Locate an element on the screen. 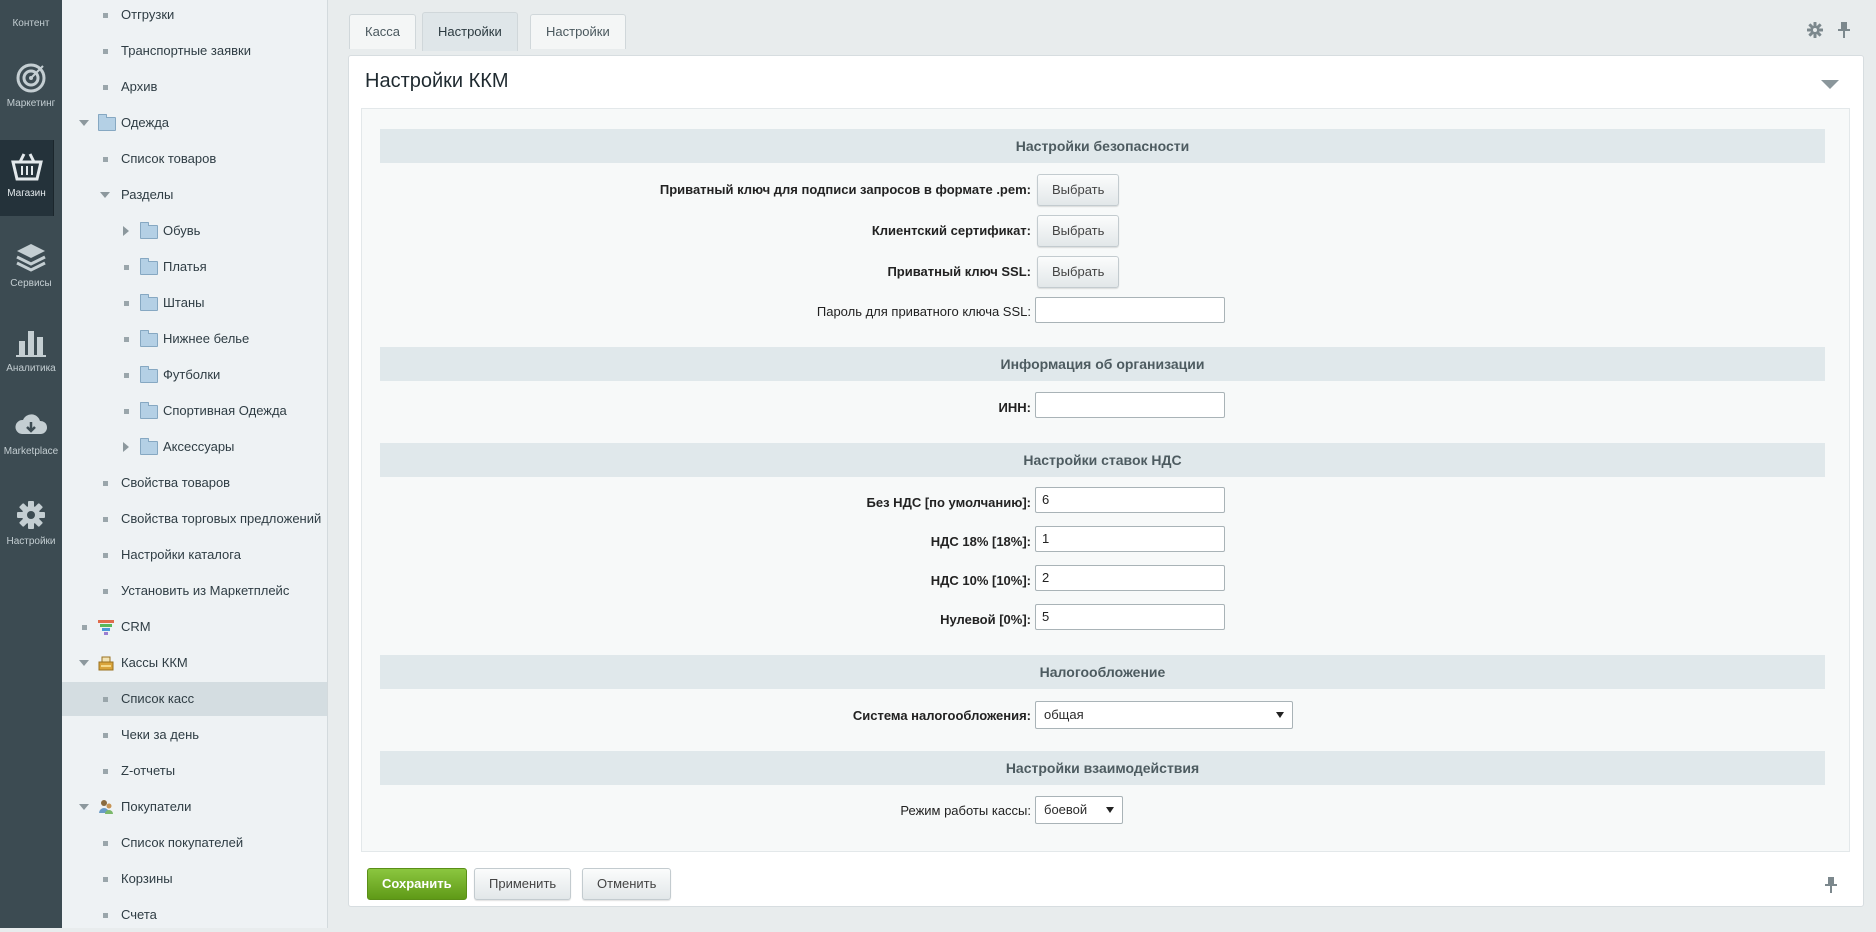 The height and width of the screenshot is (932, 1876). inn-input is located at coordinates (1130, 405).